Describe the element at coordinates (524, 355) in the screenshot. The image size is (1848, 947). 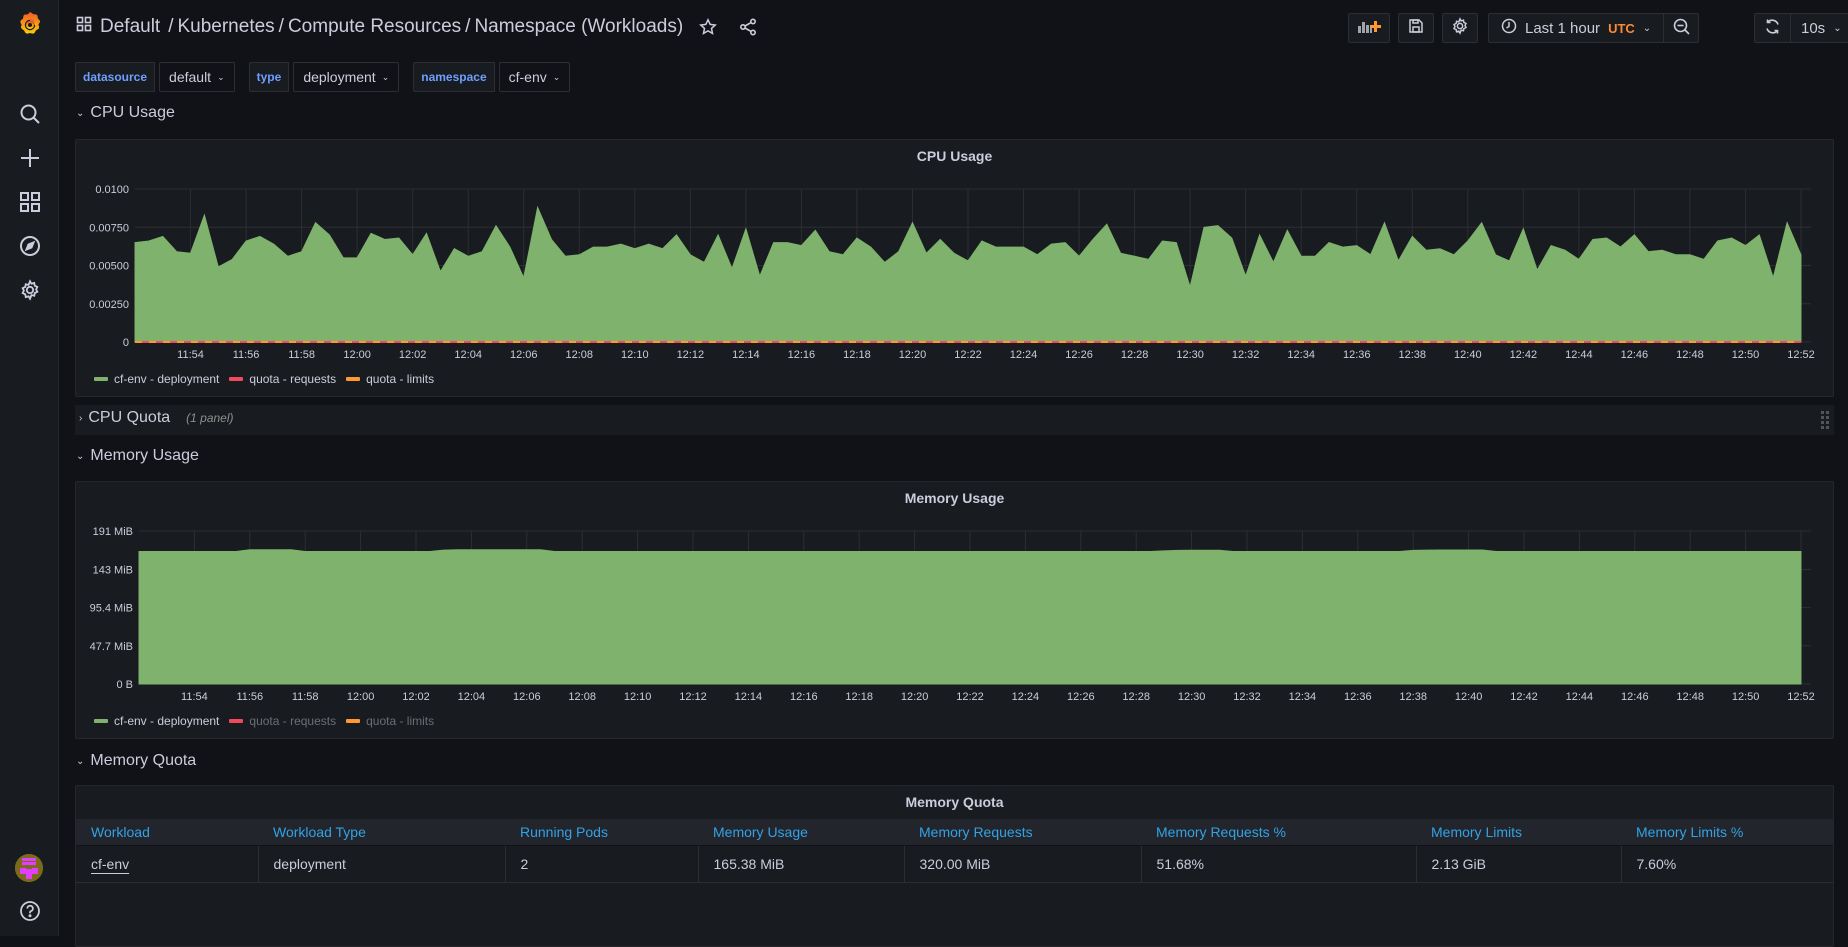
I see `x-tick-label: 12:06` at that location.